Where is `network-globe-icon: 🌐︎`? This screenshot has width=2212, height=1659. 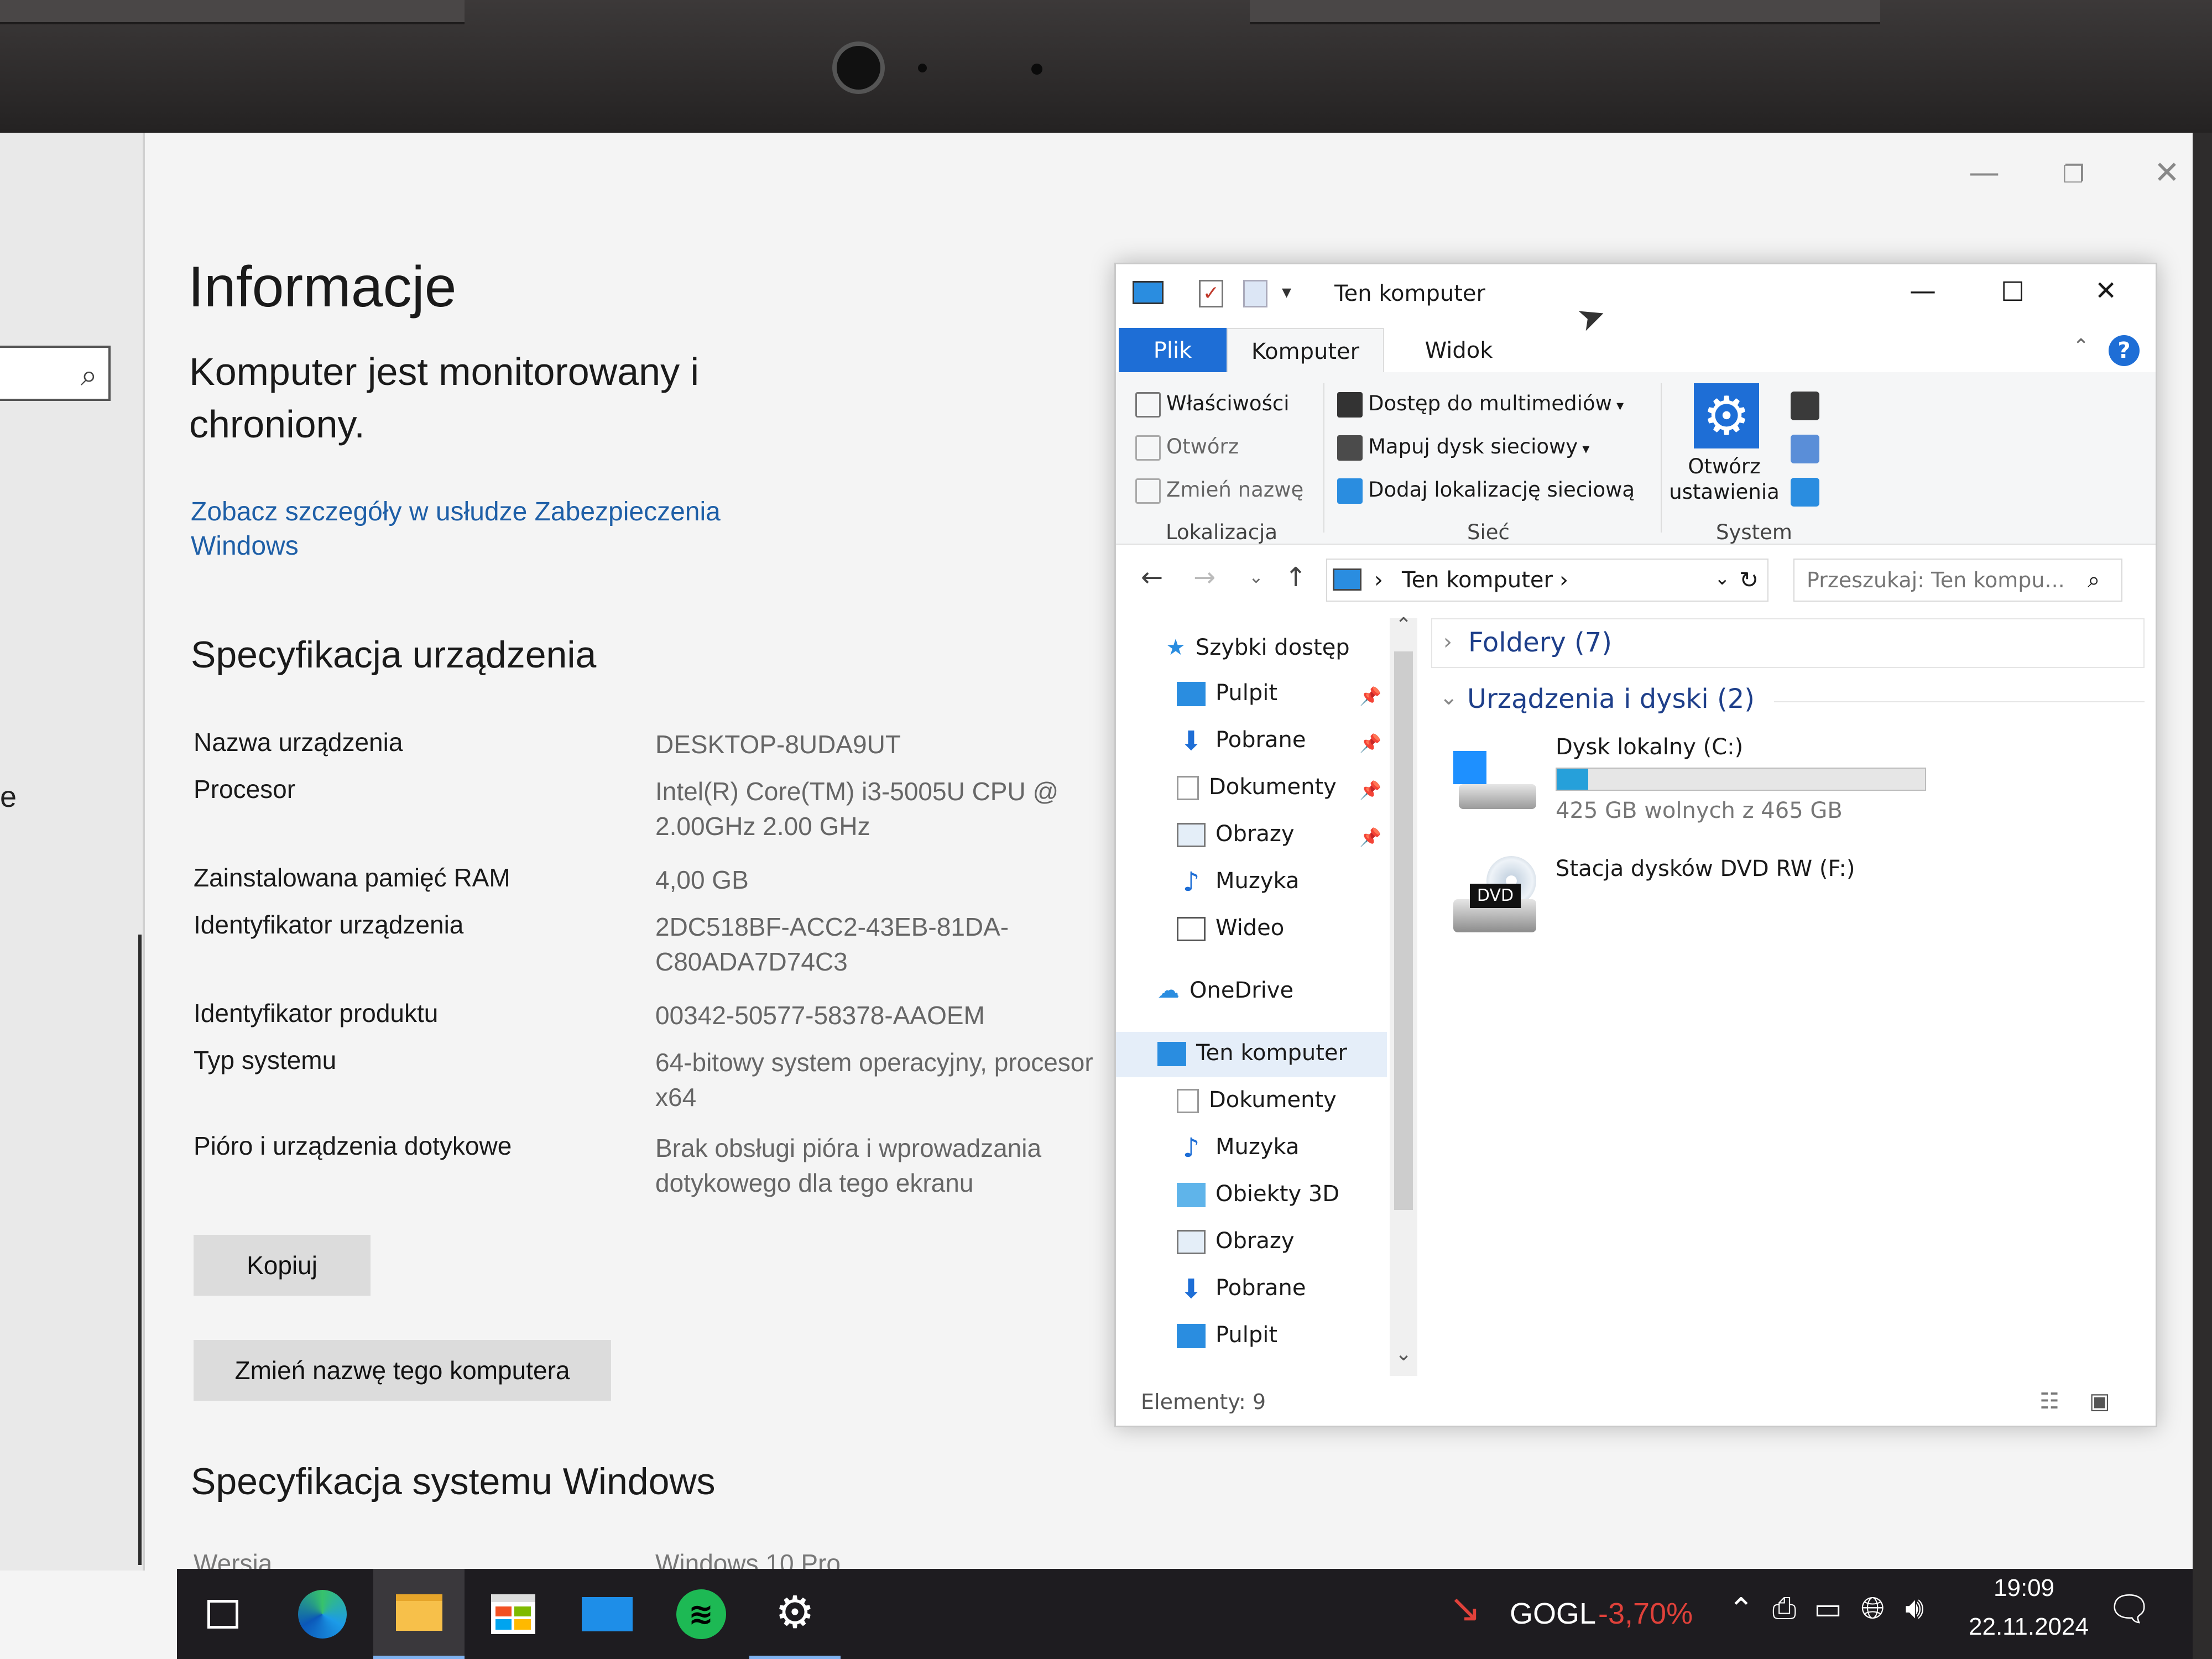 network-globe-icon: 🌐︎ is located at coordinates (1873, 1609).